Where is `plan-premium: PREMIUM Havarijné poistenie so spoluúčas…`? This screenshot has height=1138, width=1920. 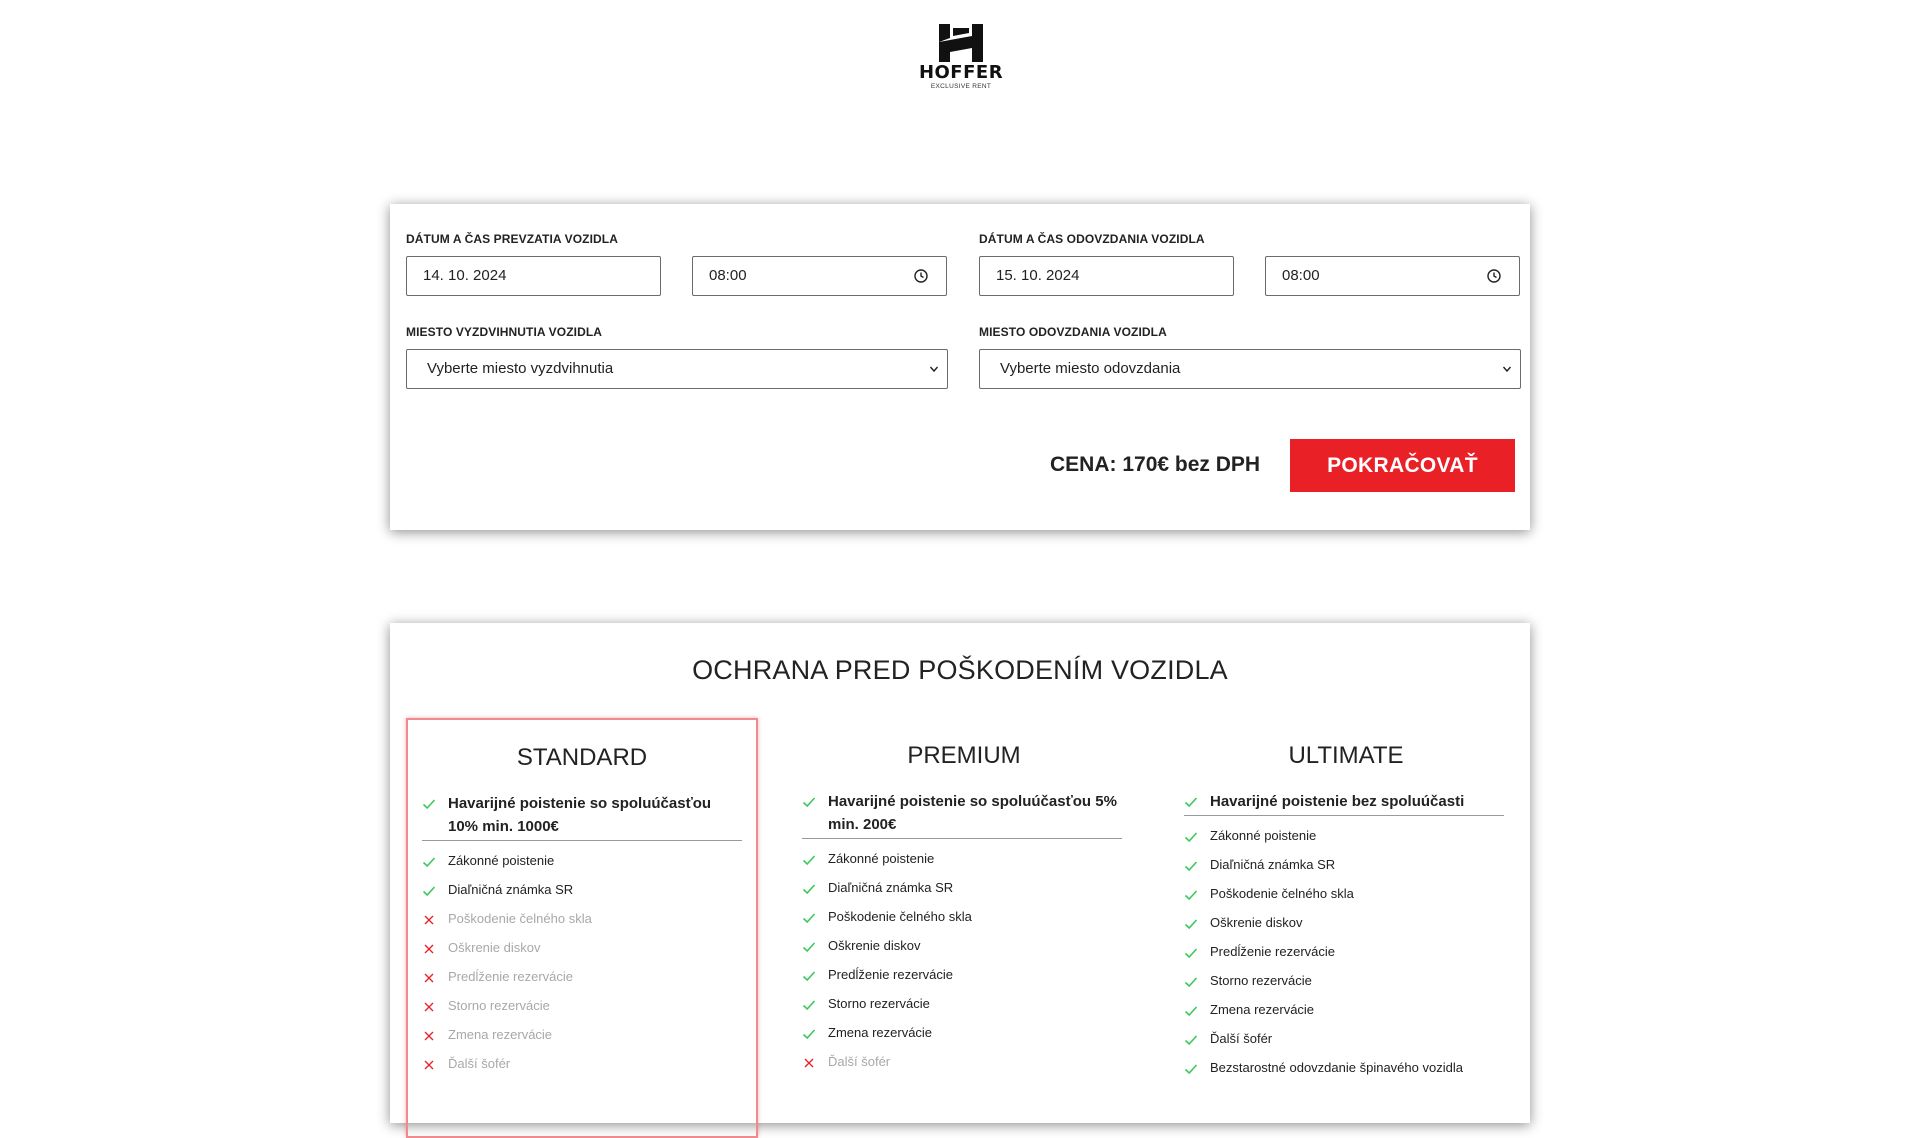
plan-premium: PREMIUM Havarijné poistenie so spoluúčas… is located at coordinates (964, 928).